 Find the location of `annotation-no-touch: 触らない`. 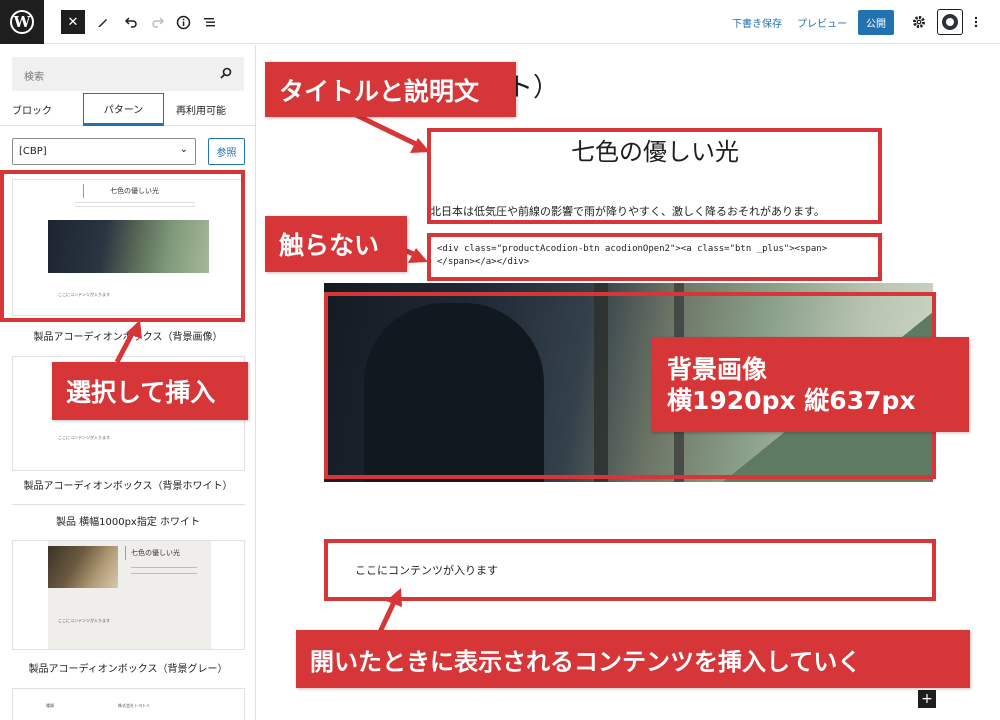

annotation-no-touch: 触らない is located at coordinates (336, 244).